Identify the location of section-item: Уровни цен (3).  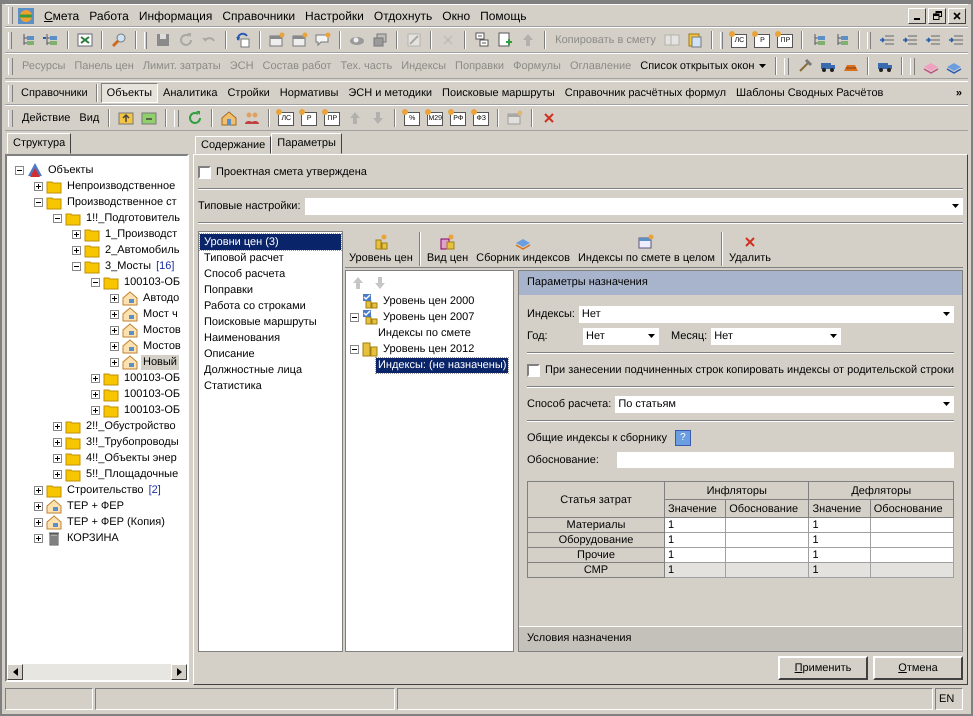
(270, 242).